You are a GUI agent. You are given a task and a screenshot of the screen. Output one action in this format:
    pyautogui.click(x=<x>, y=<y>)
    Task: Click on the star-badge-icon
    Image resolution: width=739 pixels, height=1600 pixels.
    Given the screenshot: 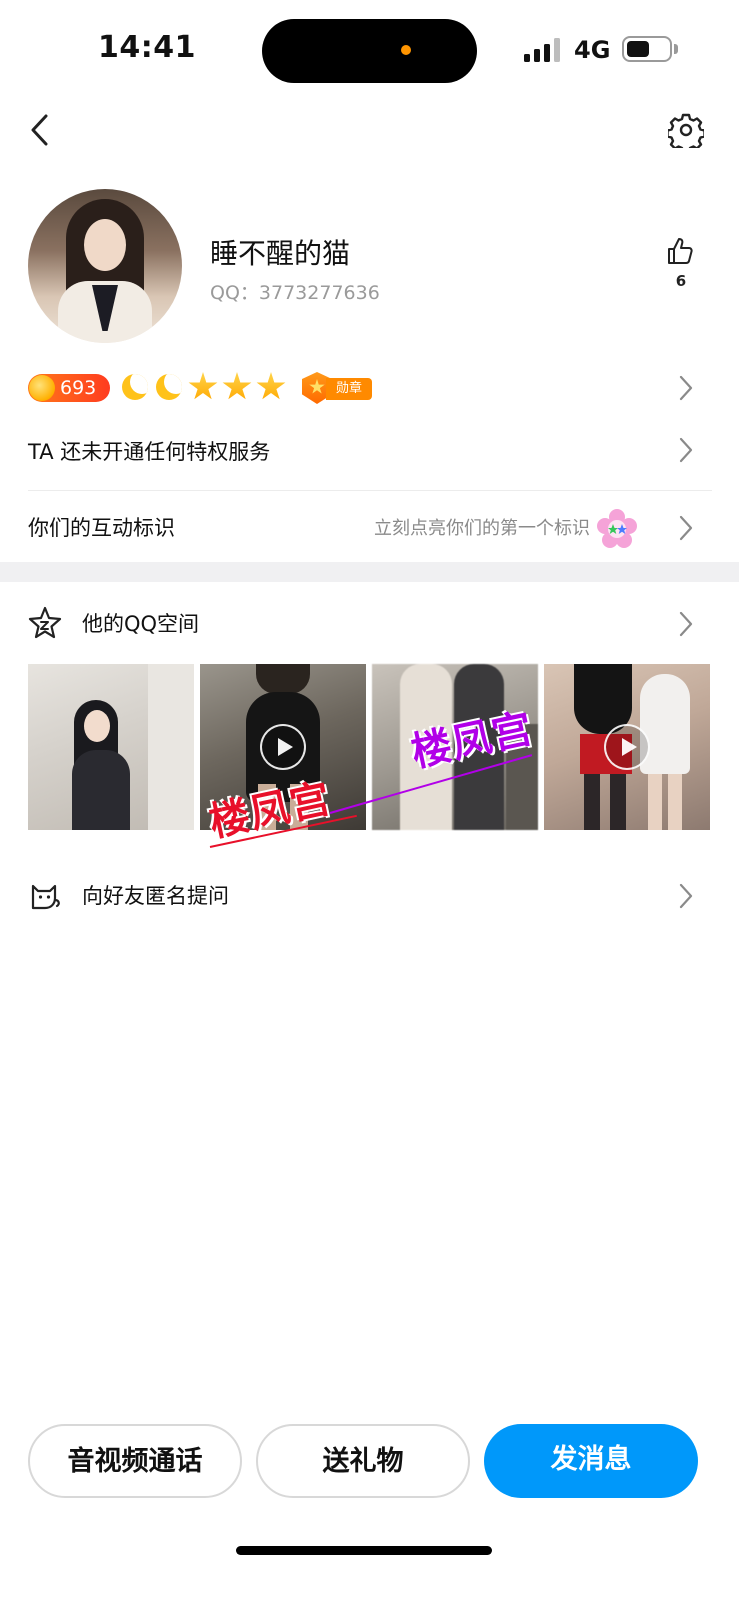 What is the action you would take?
    pyautogui.click(x=45, y=622)
    